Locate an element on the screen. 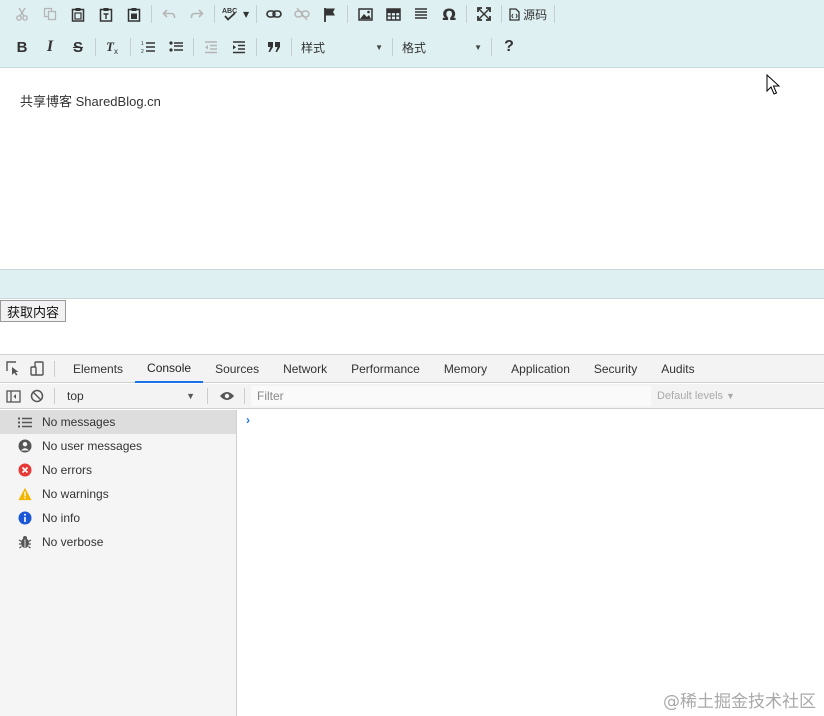  maximize-button is located at coordinates (484, 14).